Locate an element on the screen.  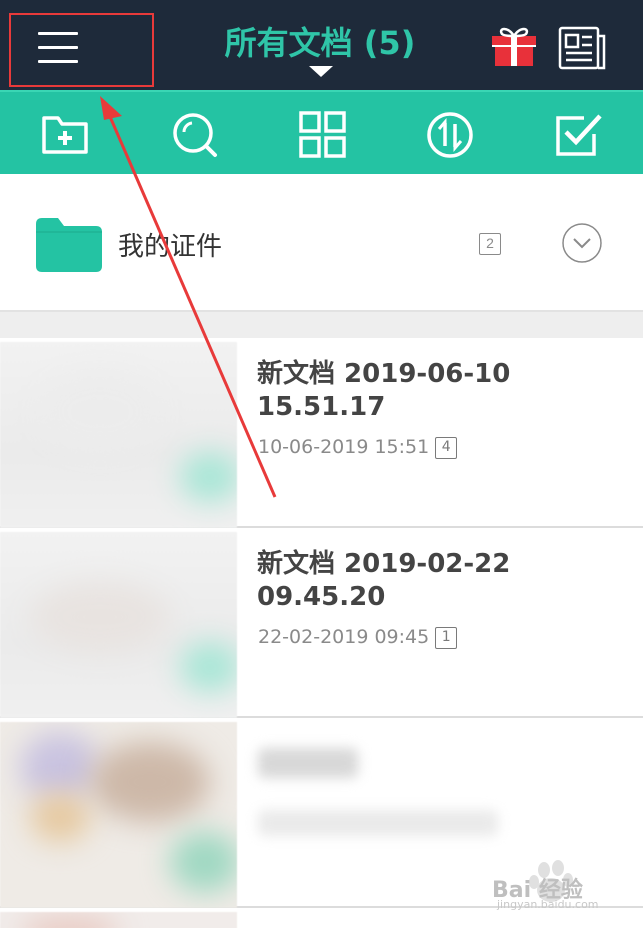
folder-row: 我的证件 2 is located at coordinates (321, 243).